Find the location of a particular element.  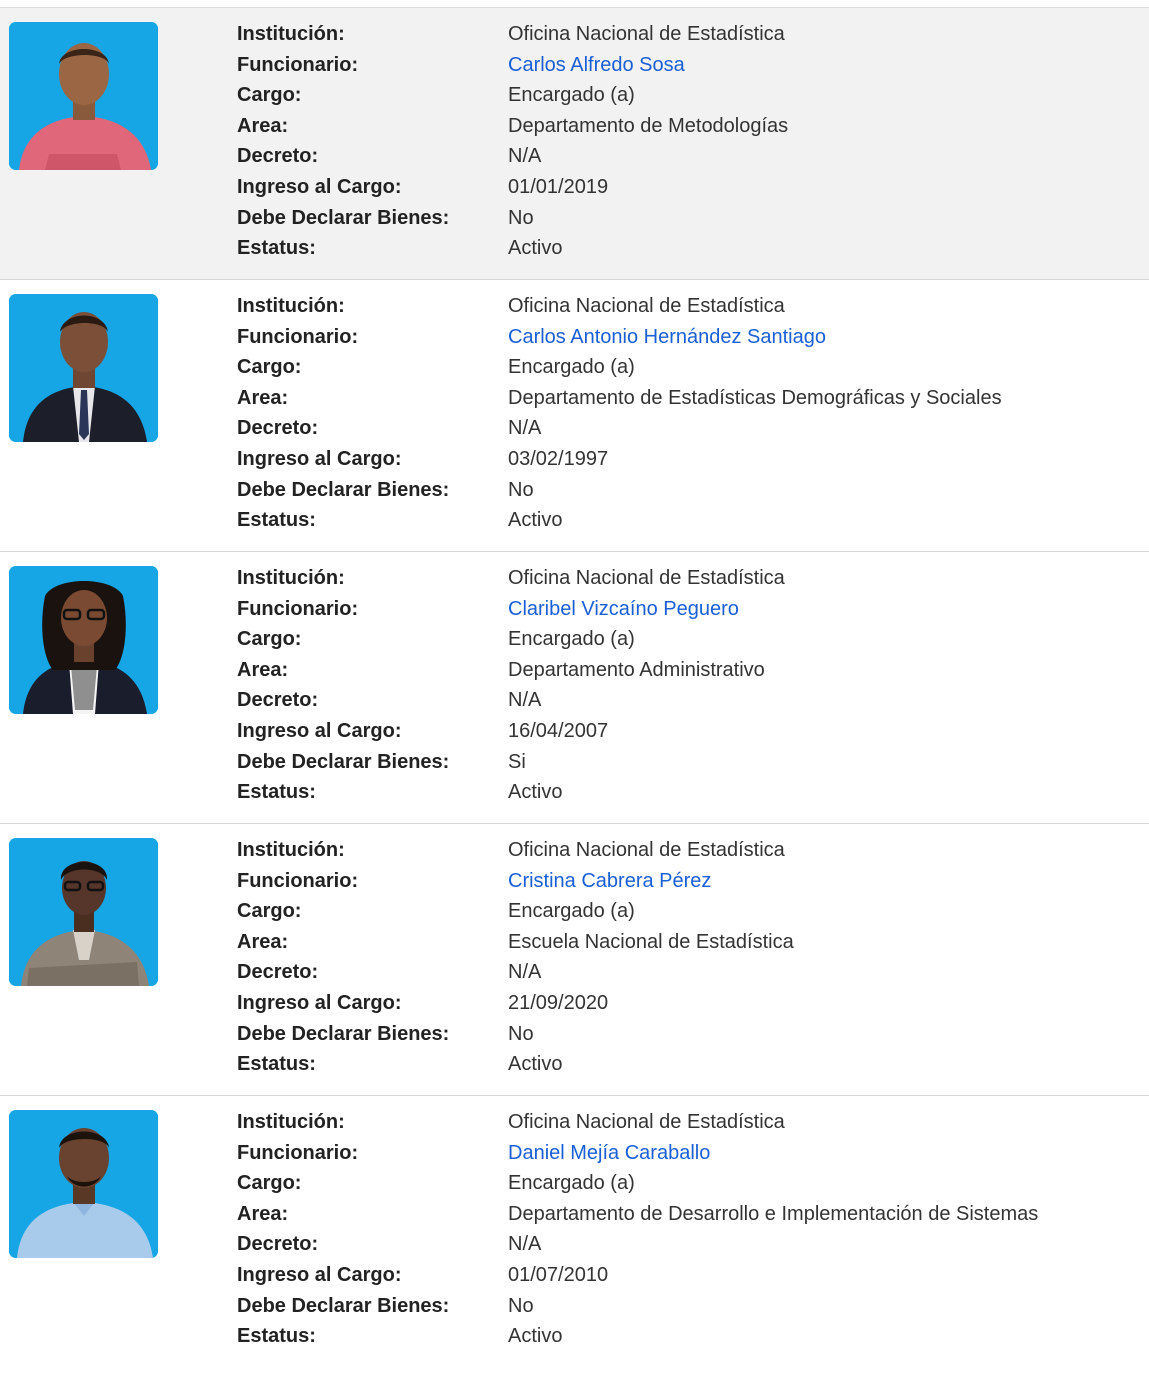

man-pink-shirt-portrait-icon is located at coordinates (83, 96).